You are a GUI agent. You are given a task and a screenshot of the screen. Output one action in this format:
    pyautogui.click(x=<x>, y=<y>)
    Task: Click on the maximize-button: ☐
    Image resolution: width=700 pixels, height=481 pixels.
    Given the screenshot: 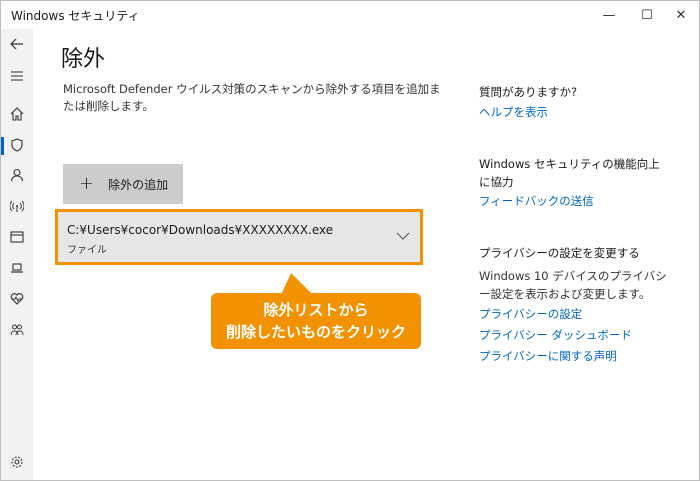 What is the action you would take?
    pyautogui.click(x=647, y=15)
    